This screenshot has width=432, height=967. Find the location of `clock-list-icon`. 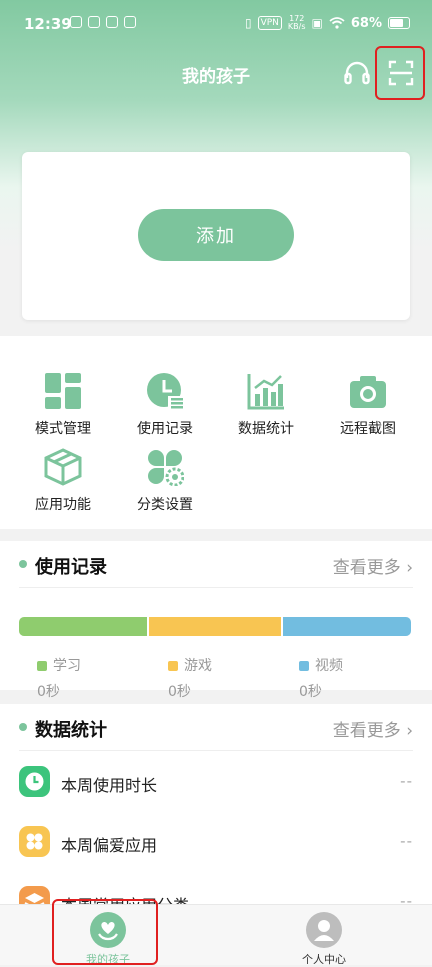

clock-list-icon is located at coordinates (165, 391).